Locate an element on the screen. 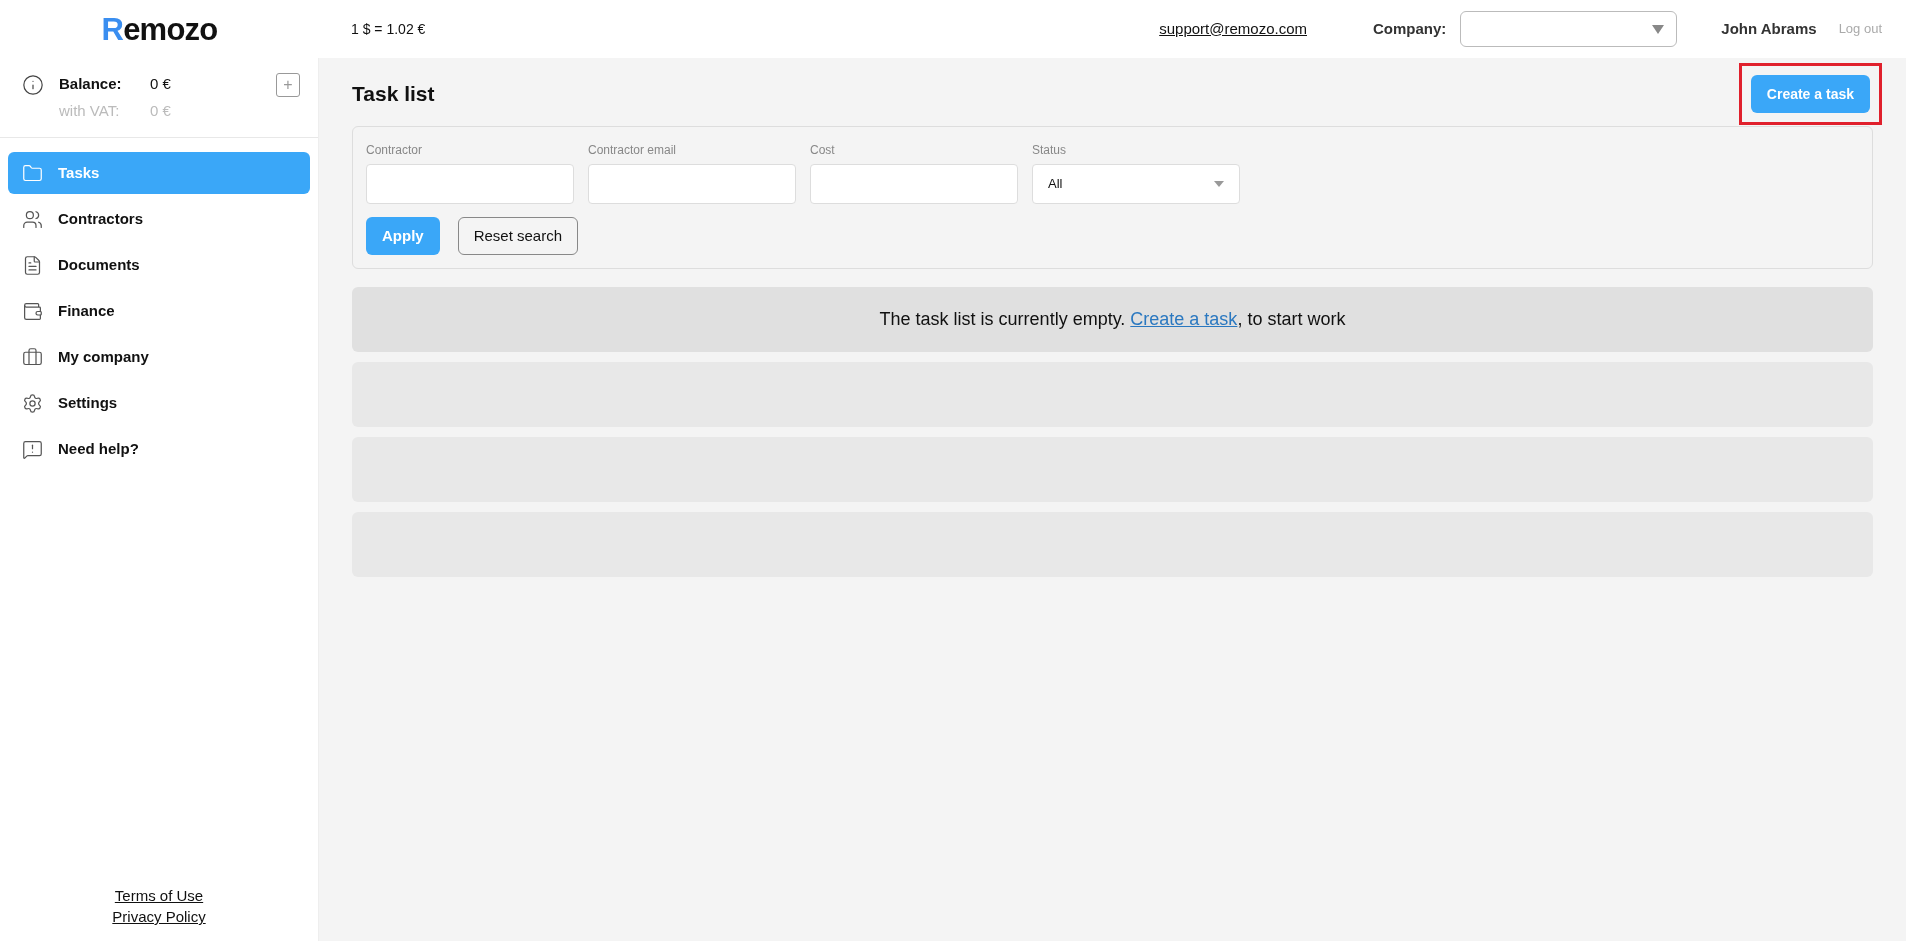 The image size is (1906, 941). create-task-link: Create a task is located at coordinates (1184, 319).